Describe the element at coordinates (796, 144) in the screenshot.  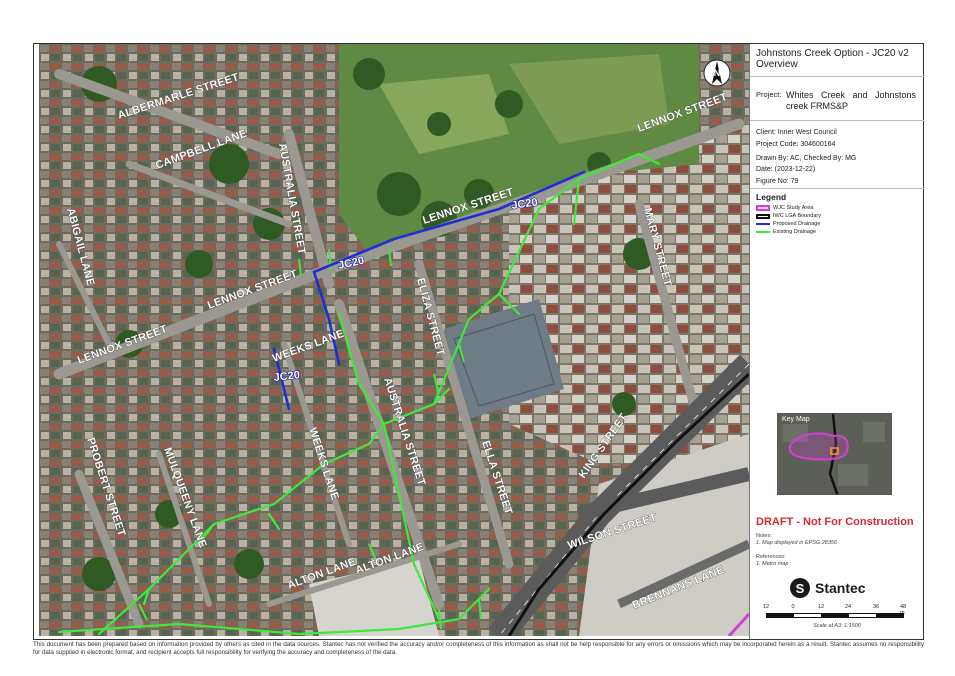
I see `project-code-field: Project Code: 304600164` at that location.